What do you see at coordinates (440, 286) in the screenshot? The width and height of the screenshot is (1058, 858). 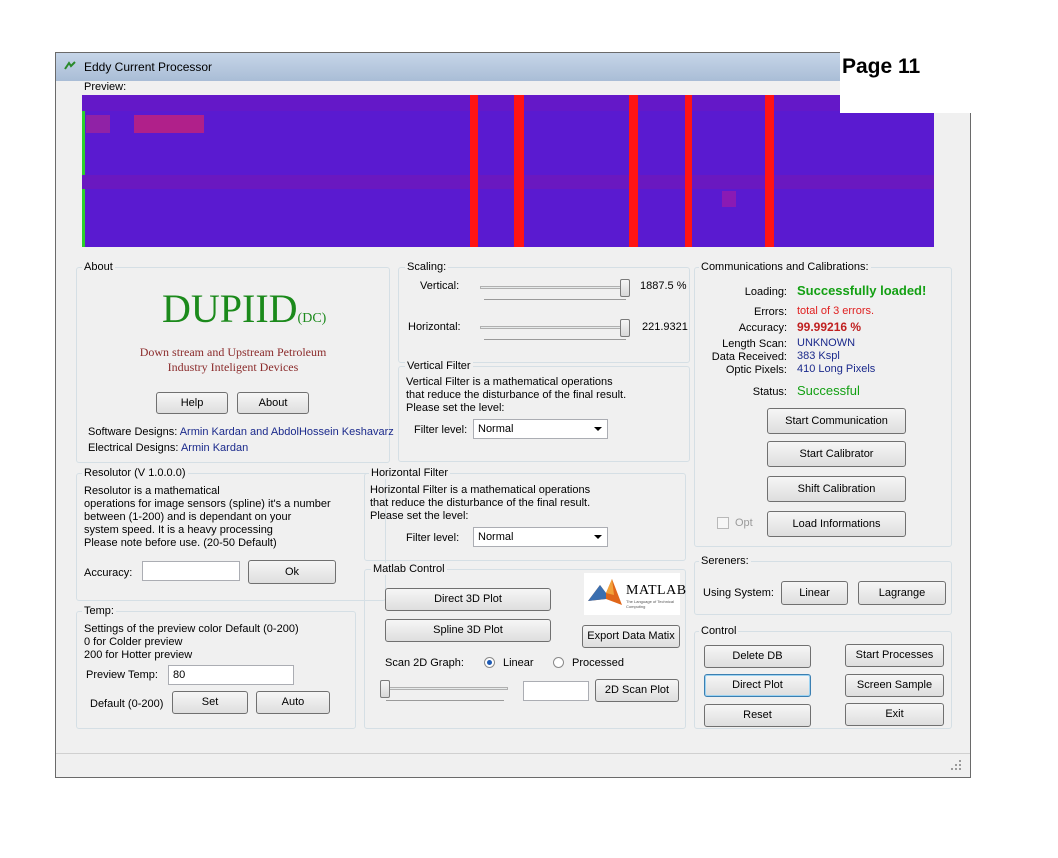 I see `vertical-scale-label: Vertical:` at bounding box center [440, 286].